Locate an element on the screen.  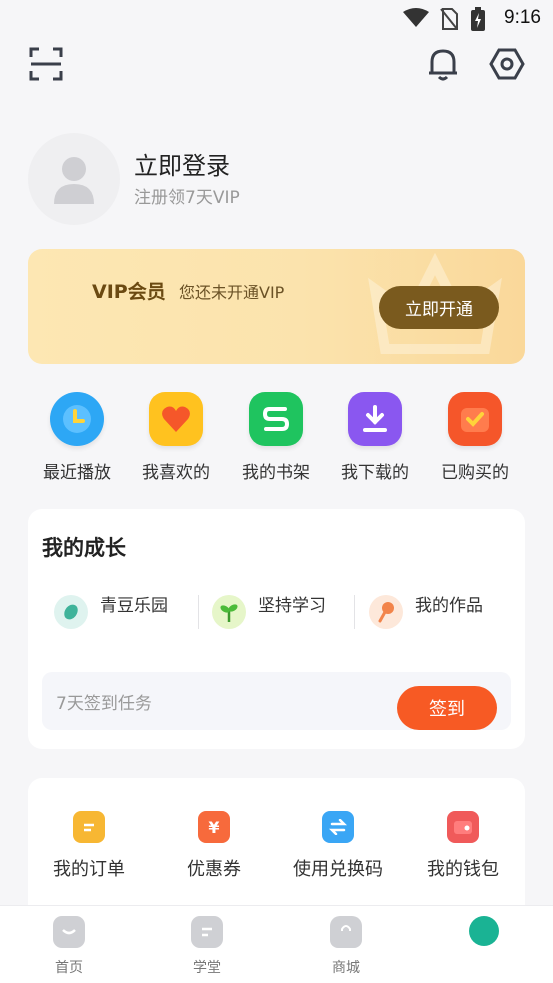
sign-in-button: 签到 is located at coordinates (447, 708).